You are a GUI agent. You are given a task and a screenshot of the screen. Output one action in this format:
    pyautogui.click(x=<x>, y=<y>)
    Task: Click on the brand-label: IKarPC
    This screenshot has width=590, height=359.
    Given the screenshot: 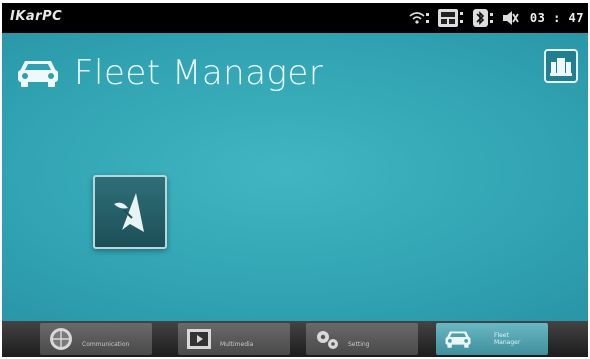 What is the action you would take?
    pyautogui.click(x=36, y=16)
    